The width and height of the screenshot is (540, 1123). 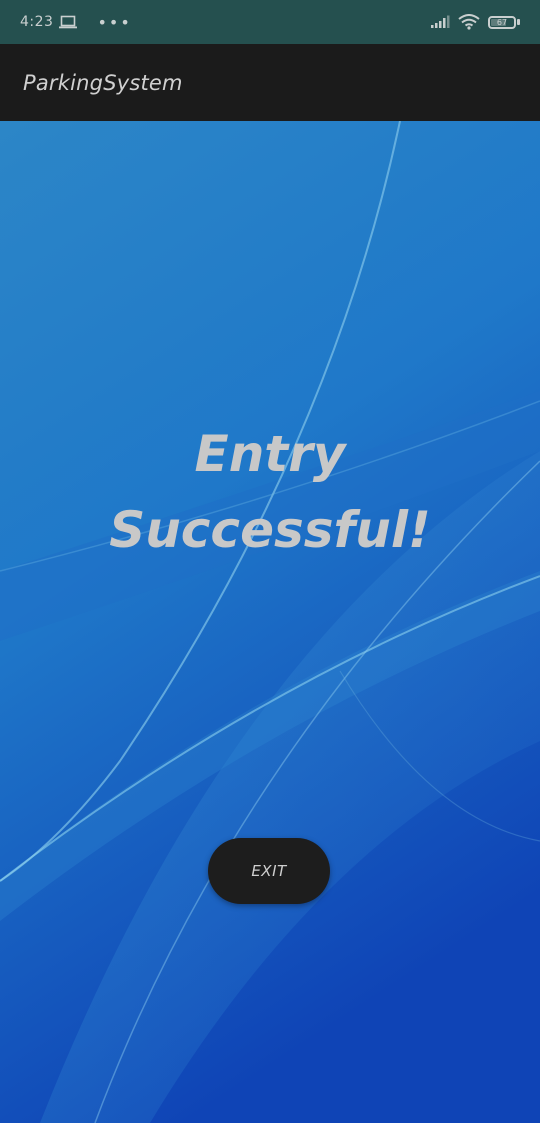 What do you see at coordinates (440, 21) in the screenshot?
I see `signal-icon` at bounding box center [440, 21].